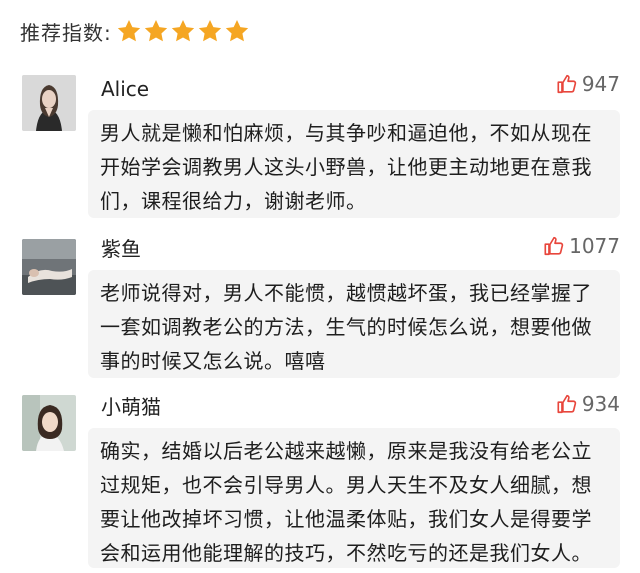 This screenshot has height=573, width=640. I want to click on like-button: 1077, so click(581, 246).